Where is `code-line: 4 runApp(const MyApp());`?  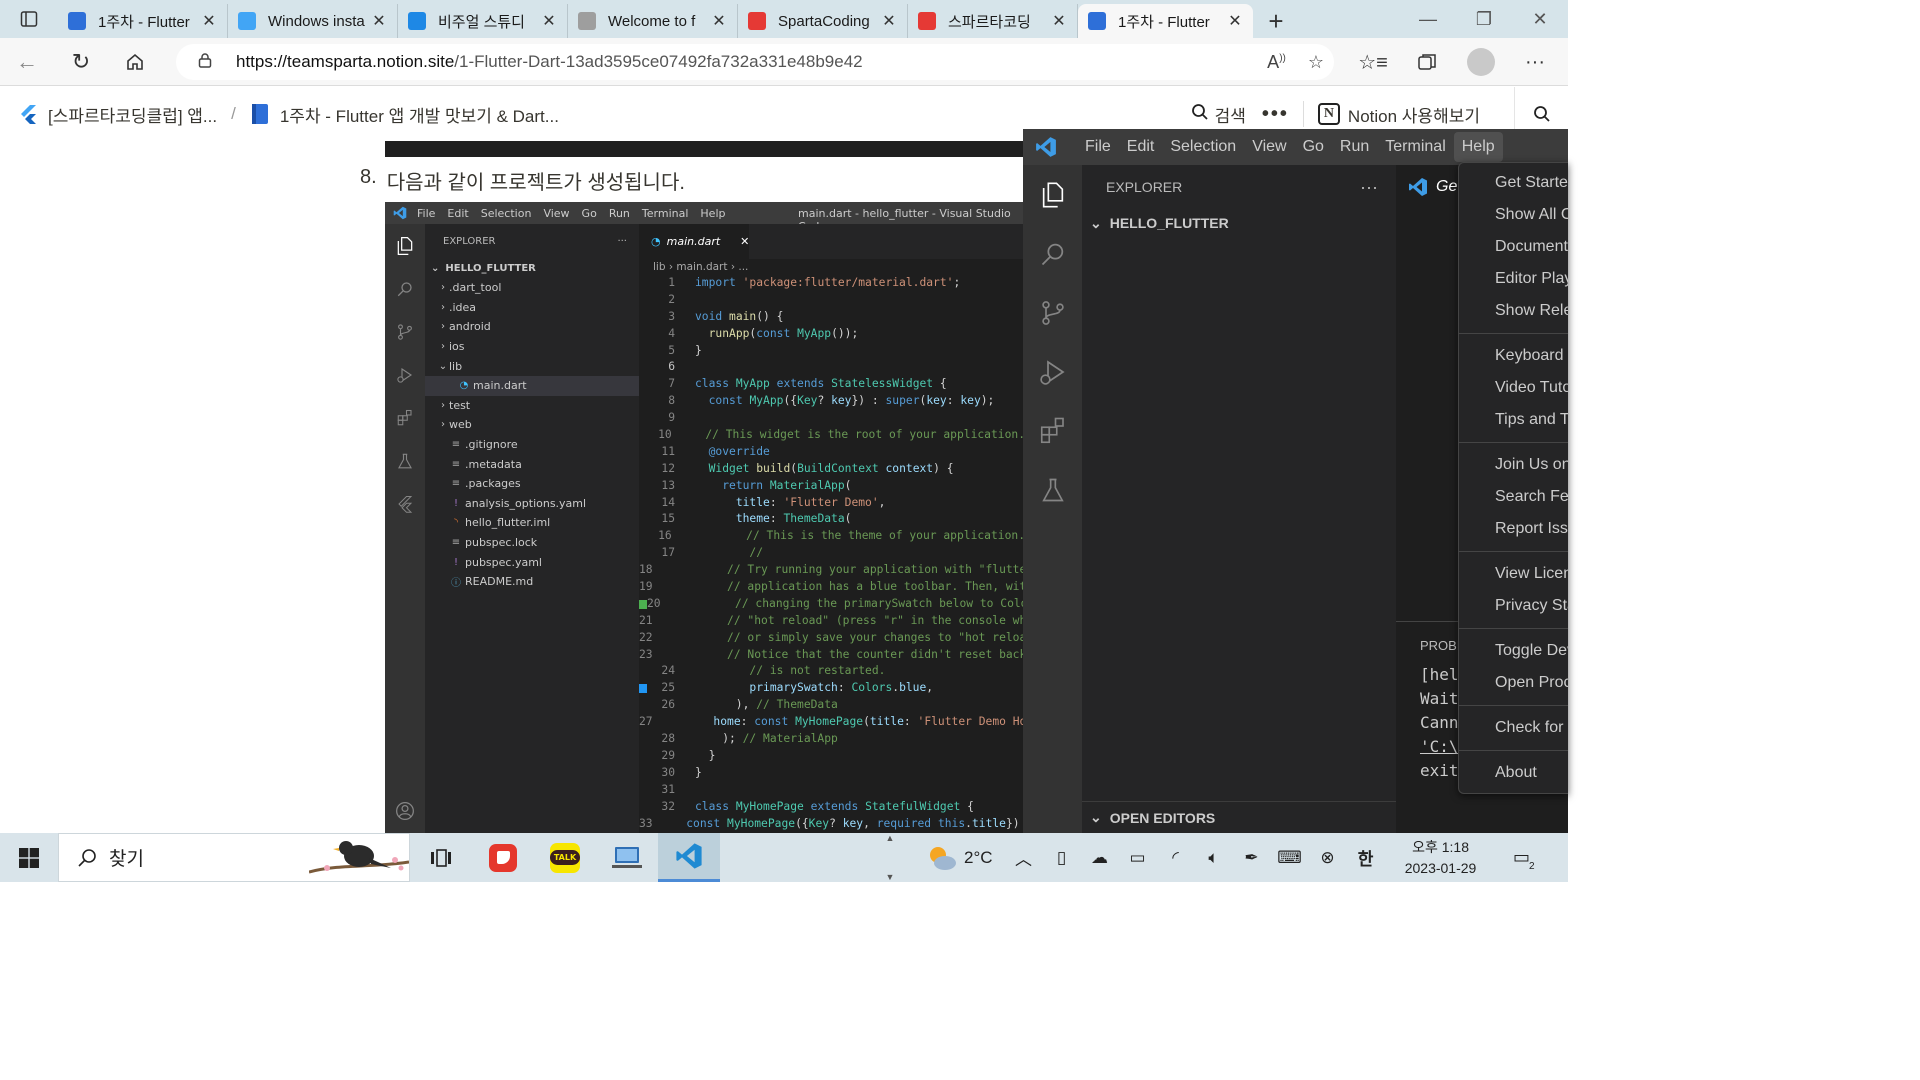
code-line: 4 runApp(const MyApp()); is located at coordinates (832, 334).